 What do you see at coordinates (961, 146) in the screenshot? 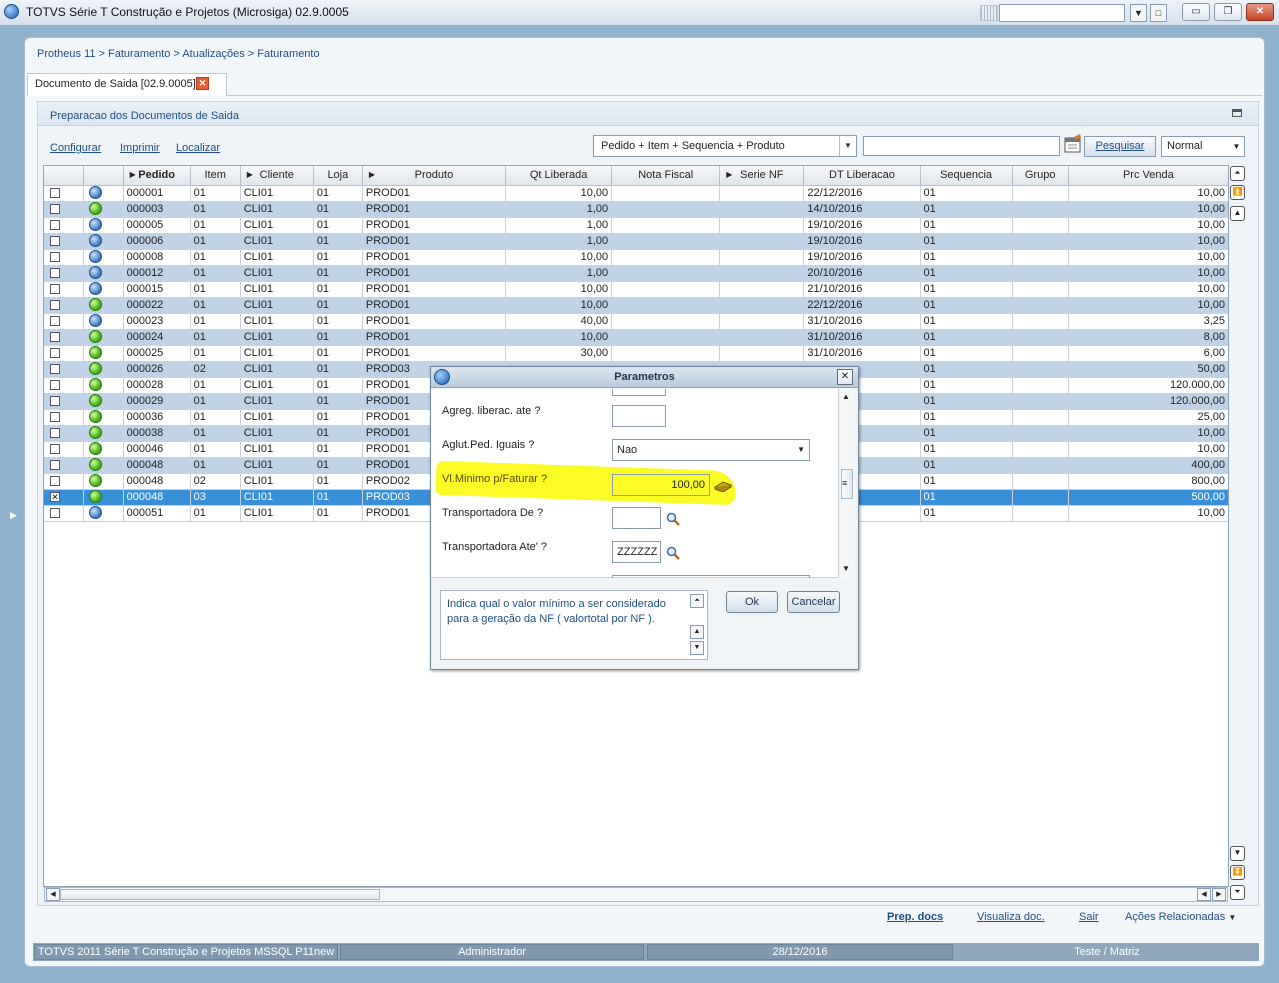
I see `search-input` at bounding box center [961, 146].